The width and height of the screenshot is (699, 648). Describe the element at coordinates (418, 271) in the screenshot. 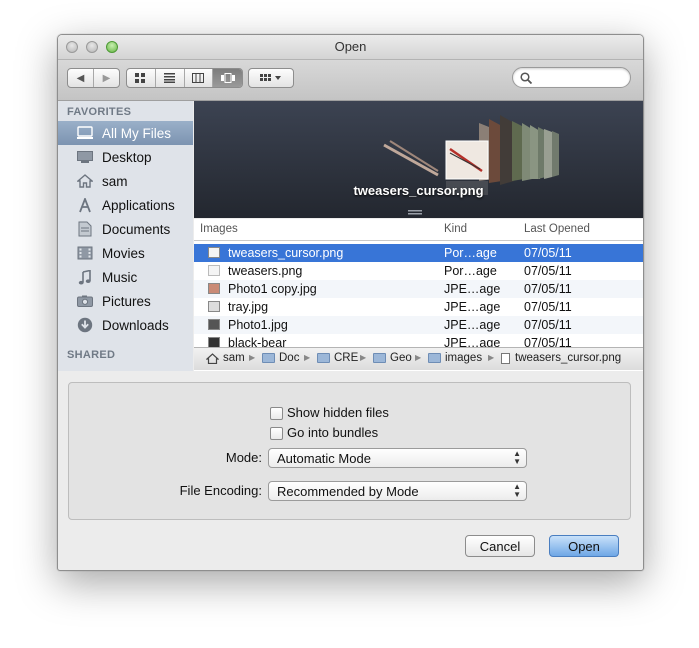

I see `table-row: tweasers.png Por…age 07/05/11` at that location.